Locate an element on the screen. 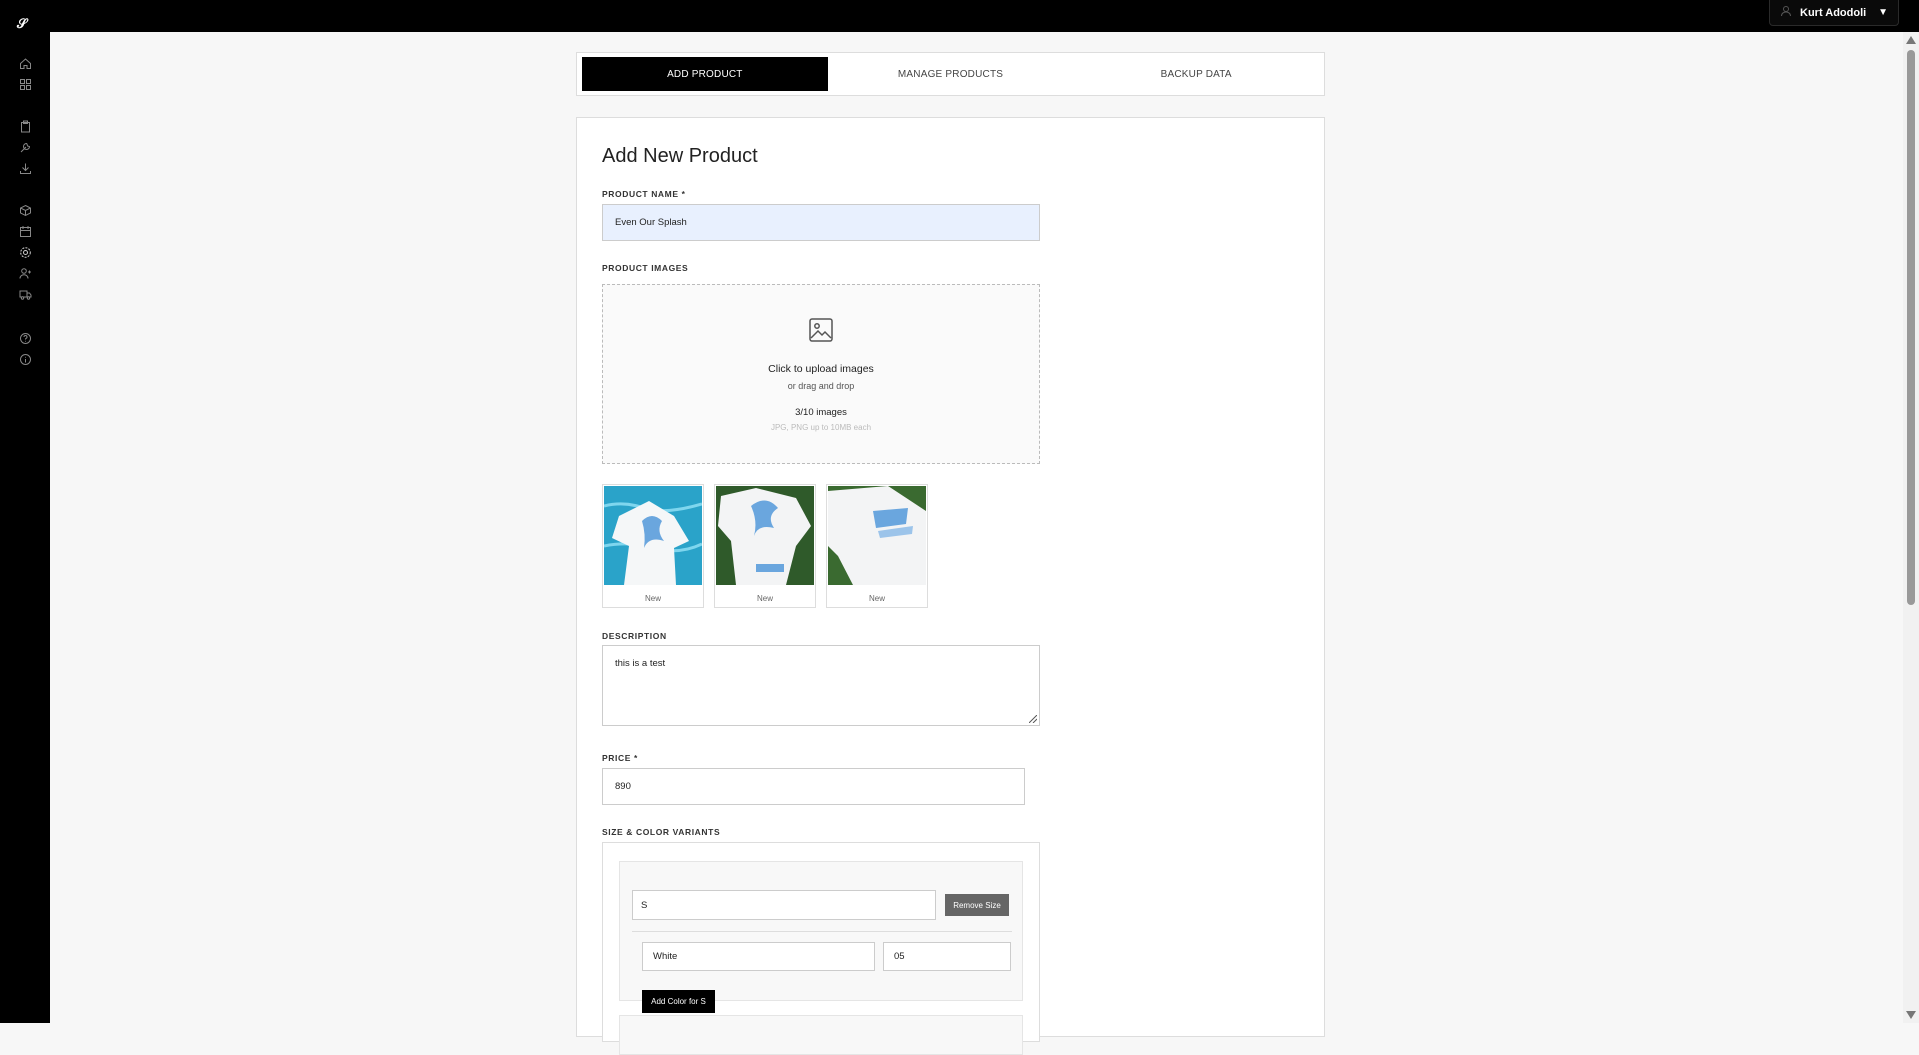 The height and width of the screenshot is (1055, 1919). upload-hint: JPG, PNG up to 10MB each is located at coordinates (821, 427).